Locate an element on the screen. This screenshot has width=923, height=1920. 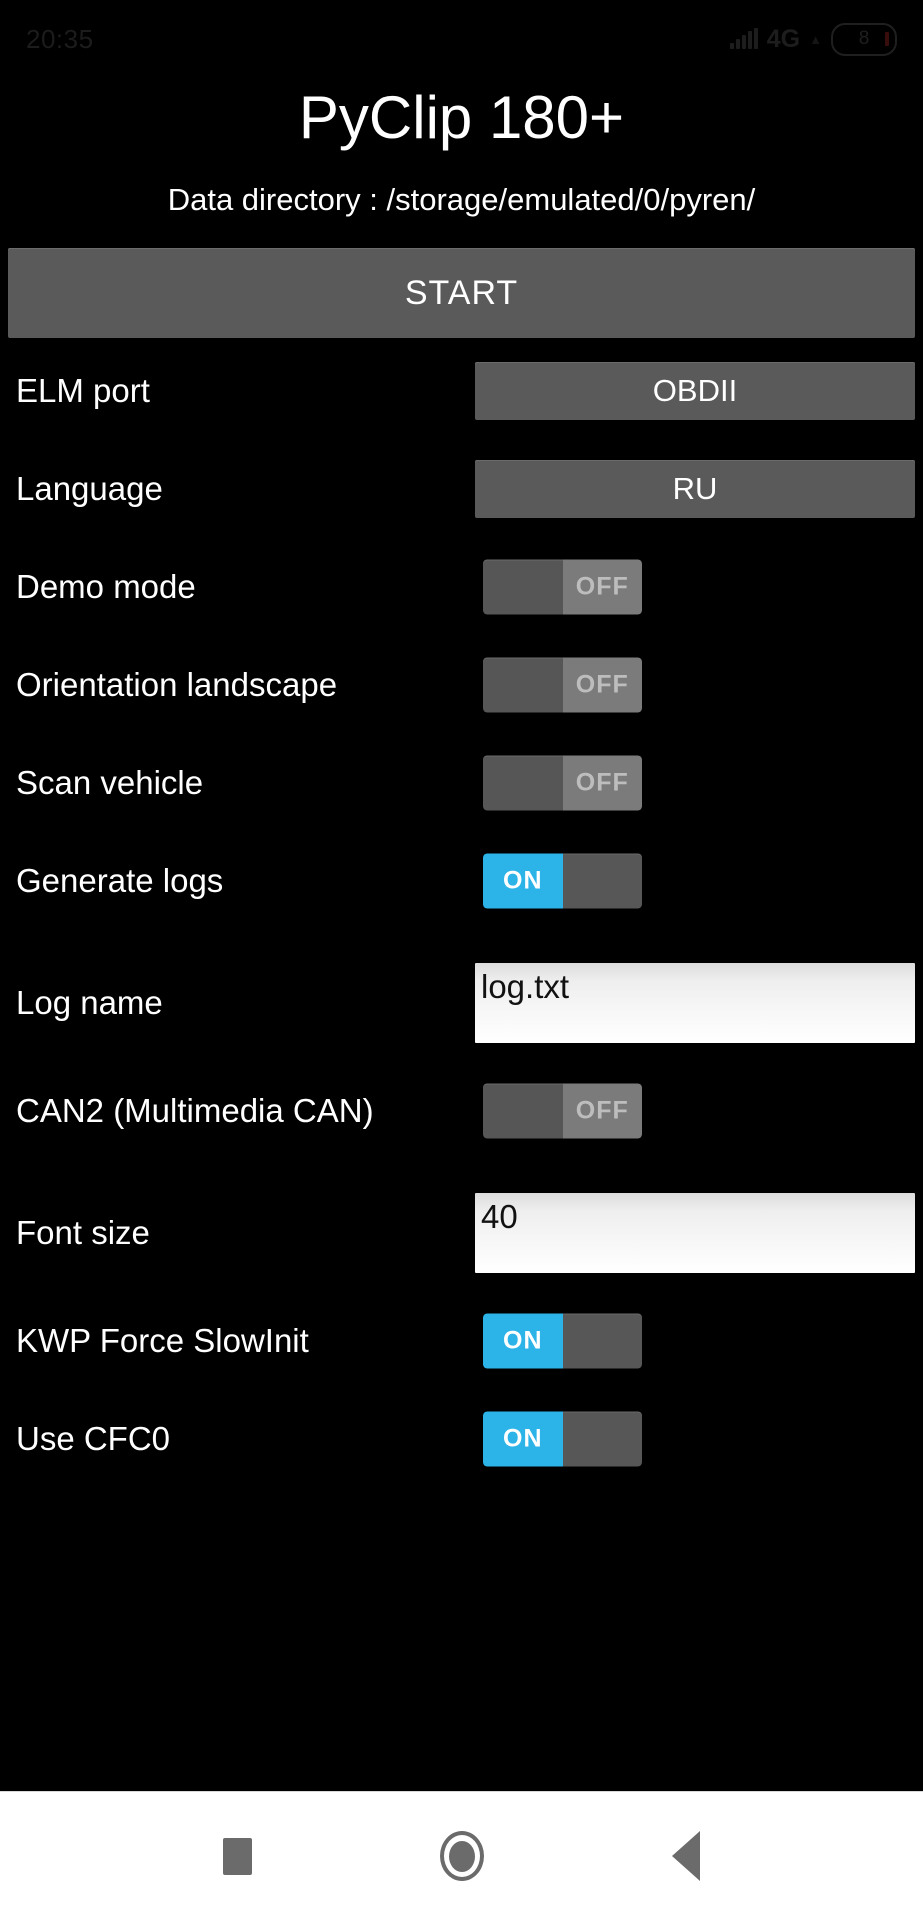
start-button: START is located at coordinates (461, 293).